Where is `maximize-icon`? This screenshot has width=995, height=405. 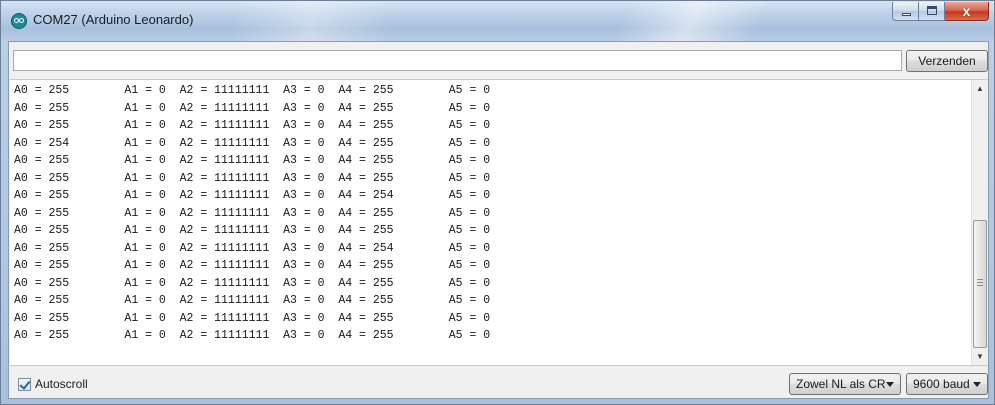 maximize-icon is located at coordinates (932, 10).